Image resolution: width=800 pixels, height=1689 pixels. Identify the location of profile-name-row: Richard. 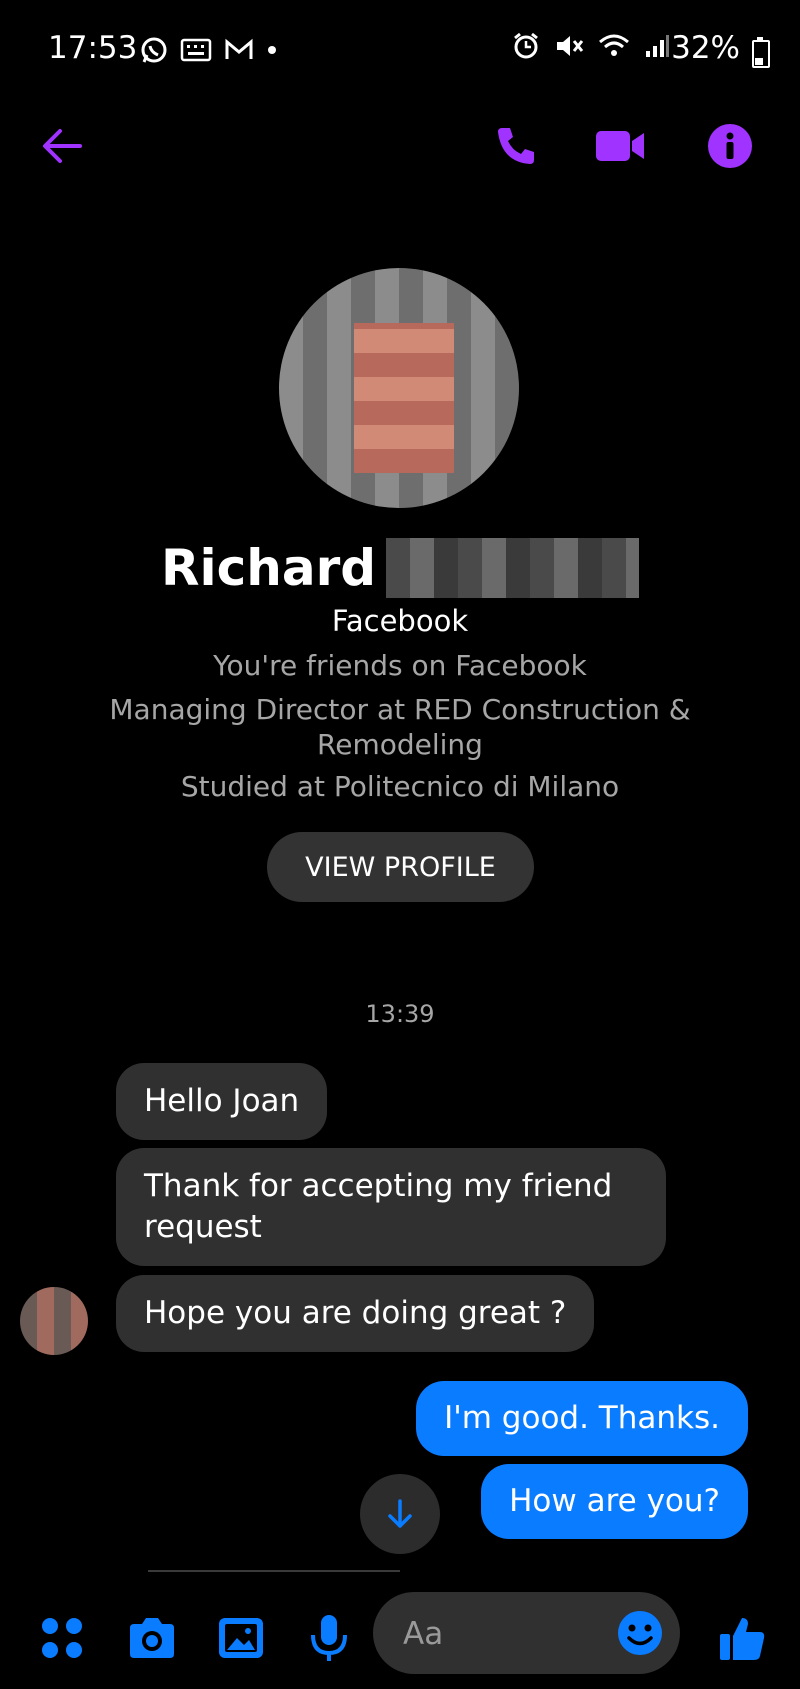
(400, 568).